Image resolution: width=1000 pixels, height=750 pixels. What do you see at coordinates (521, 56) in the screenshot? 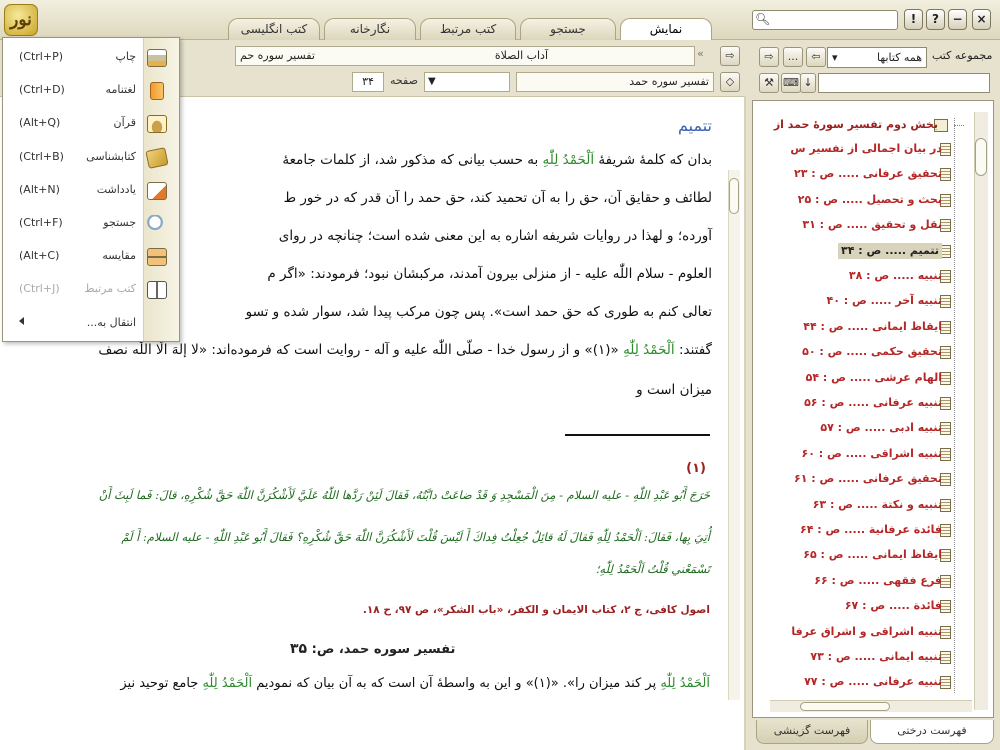
I see `breadcrumb-book: آداب الصلاة` at bounding box center [521, 56].